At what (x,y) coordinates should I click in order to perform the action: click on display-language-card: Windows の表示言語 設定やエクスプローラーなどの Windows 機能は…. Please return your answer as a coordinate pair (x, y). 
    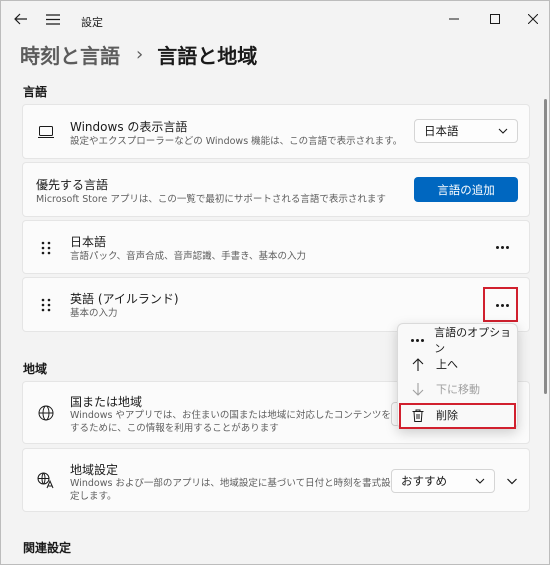
    Looking at the image, I should click on (276, 131).